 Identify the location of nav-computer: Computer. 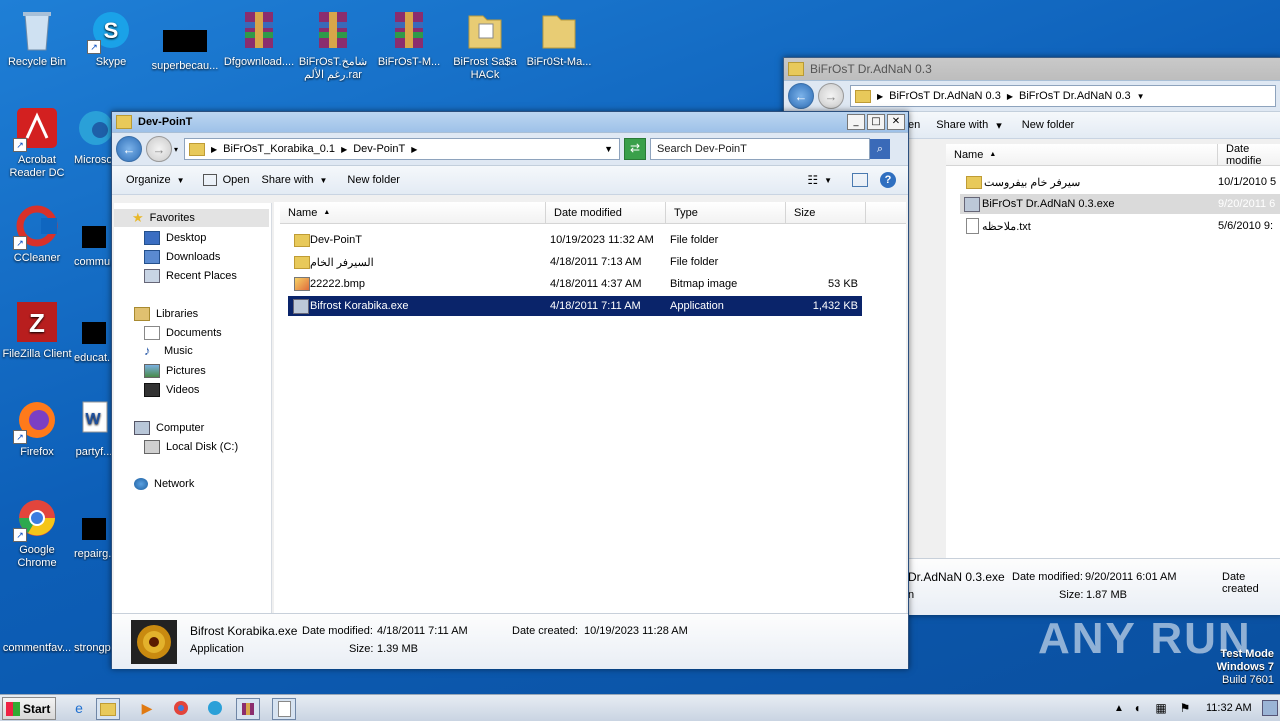
(169, 428).